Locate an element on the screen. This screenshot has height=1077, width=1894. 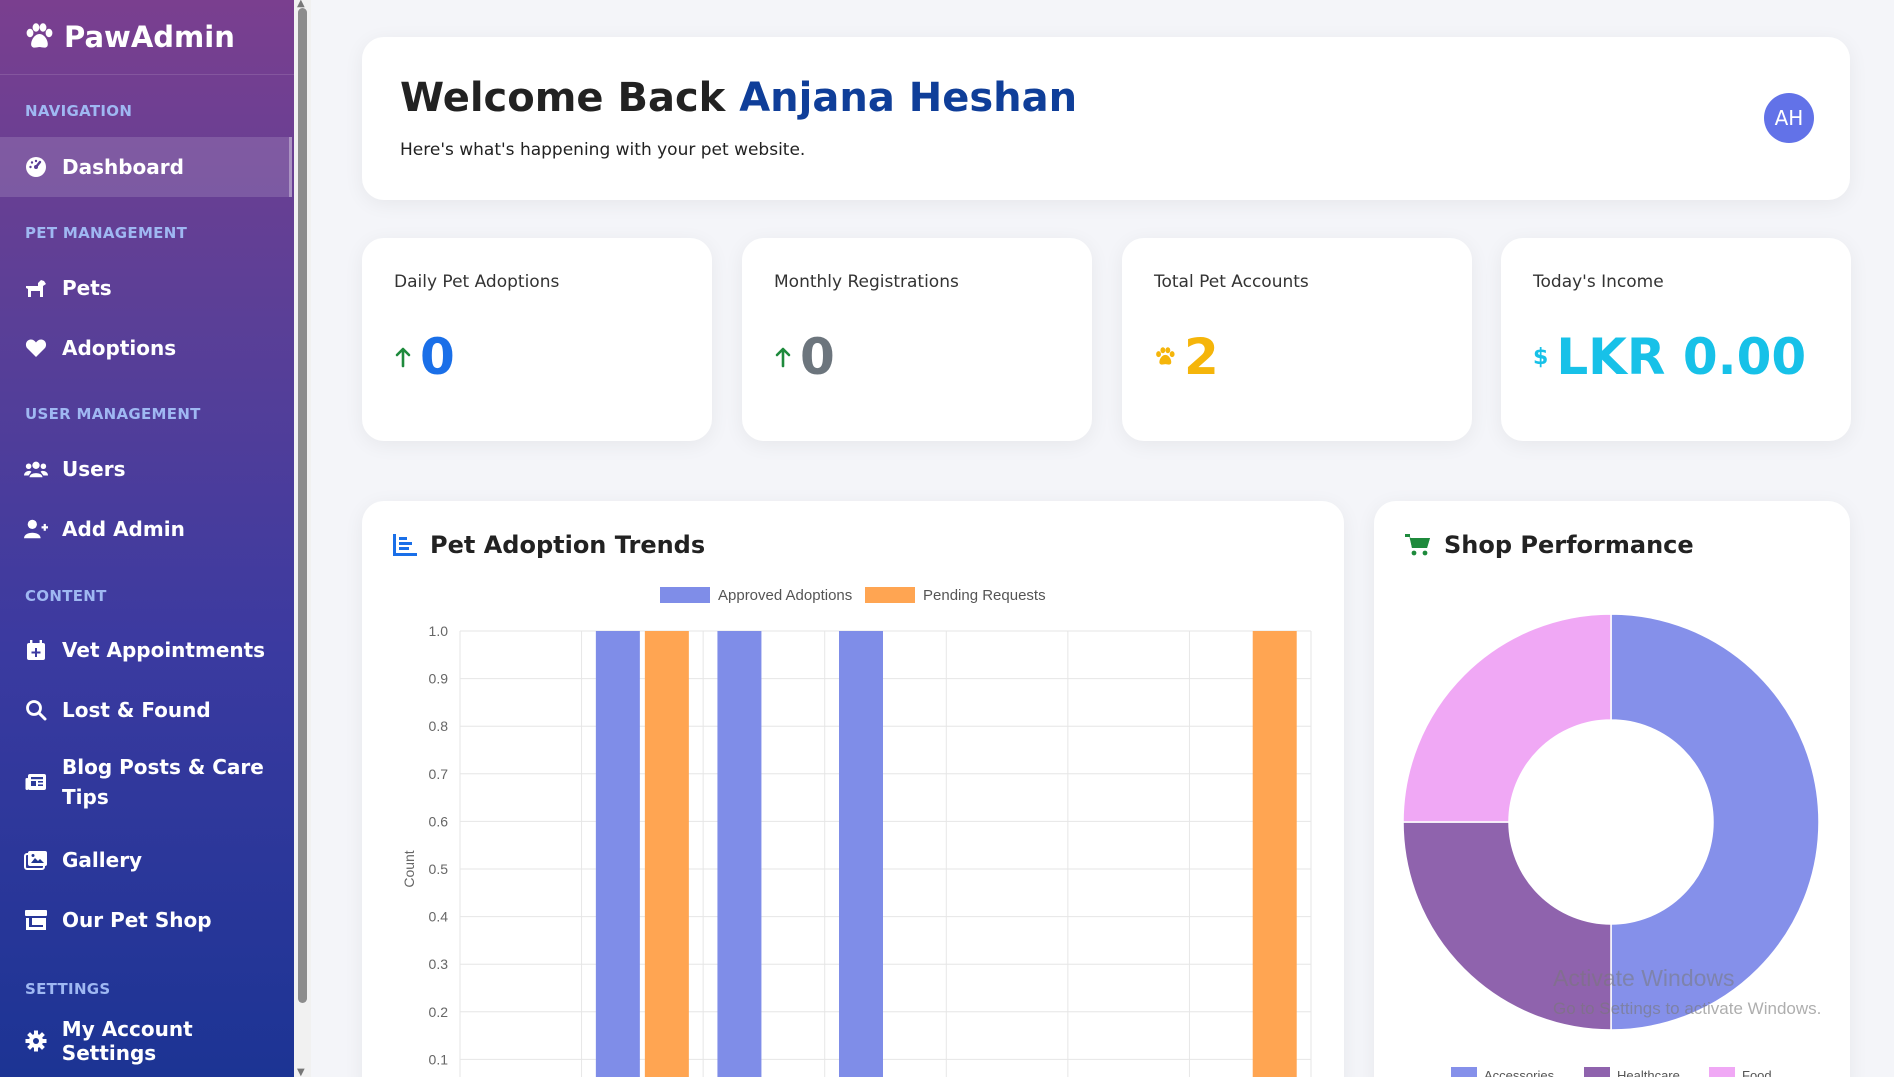
sidebar-scrollbar: ▲ ▼ is located at coordinates (302, 538).